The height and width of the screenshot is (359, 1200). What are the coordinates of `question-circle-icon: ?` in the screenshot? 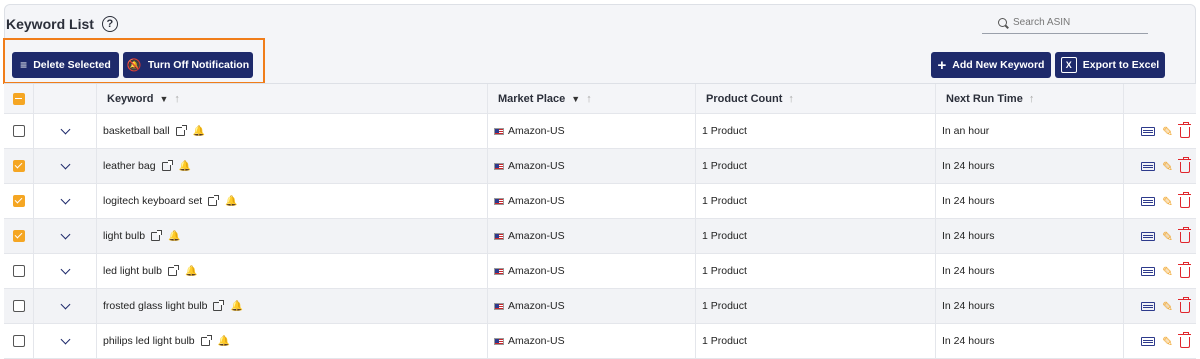 It's located at (109, 24).